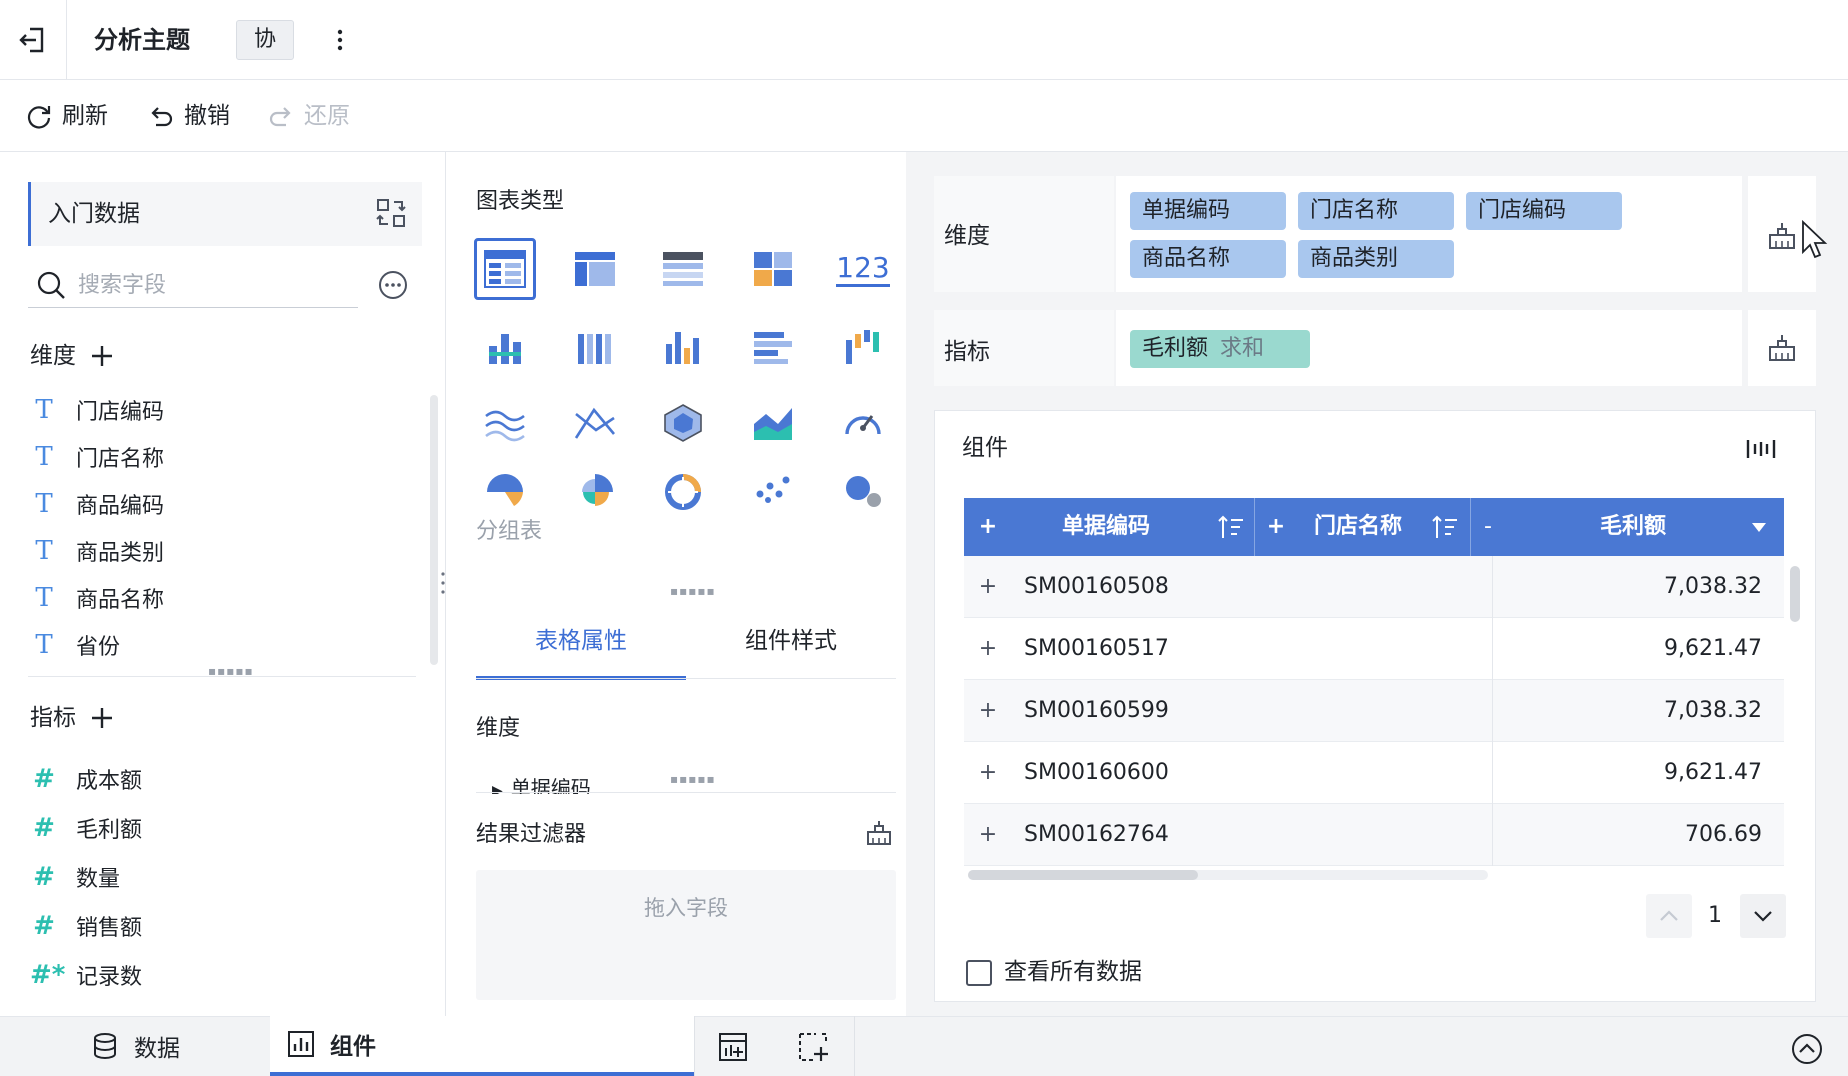  I want to click on filter-drop-zone: 拖入字段, so click(686, 935).